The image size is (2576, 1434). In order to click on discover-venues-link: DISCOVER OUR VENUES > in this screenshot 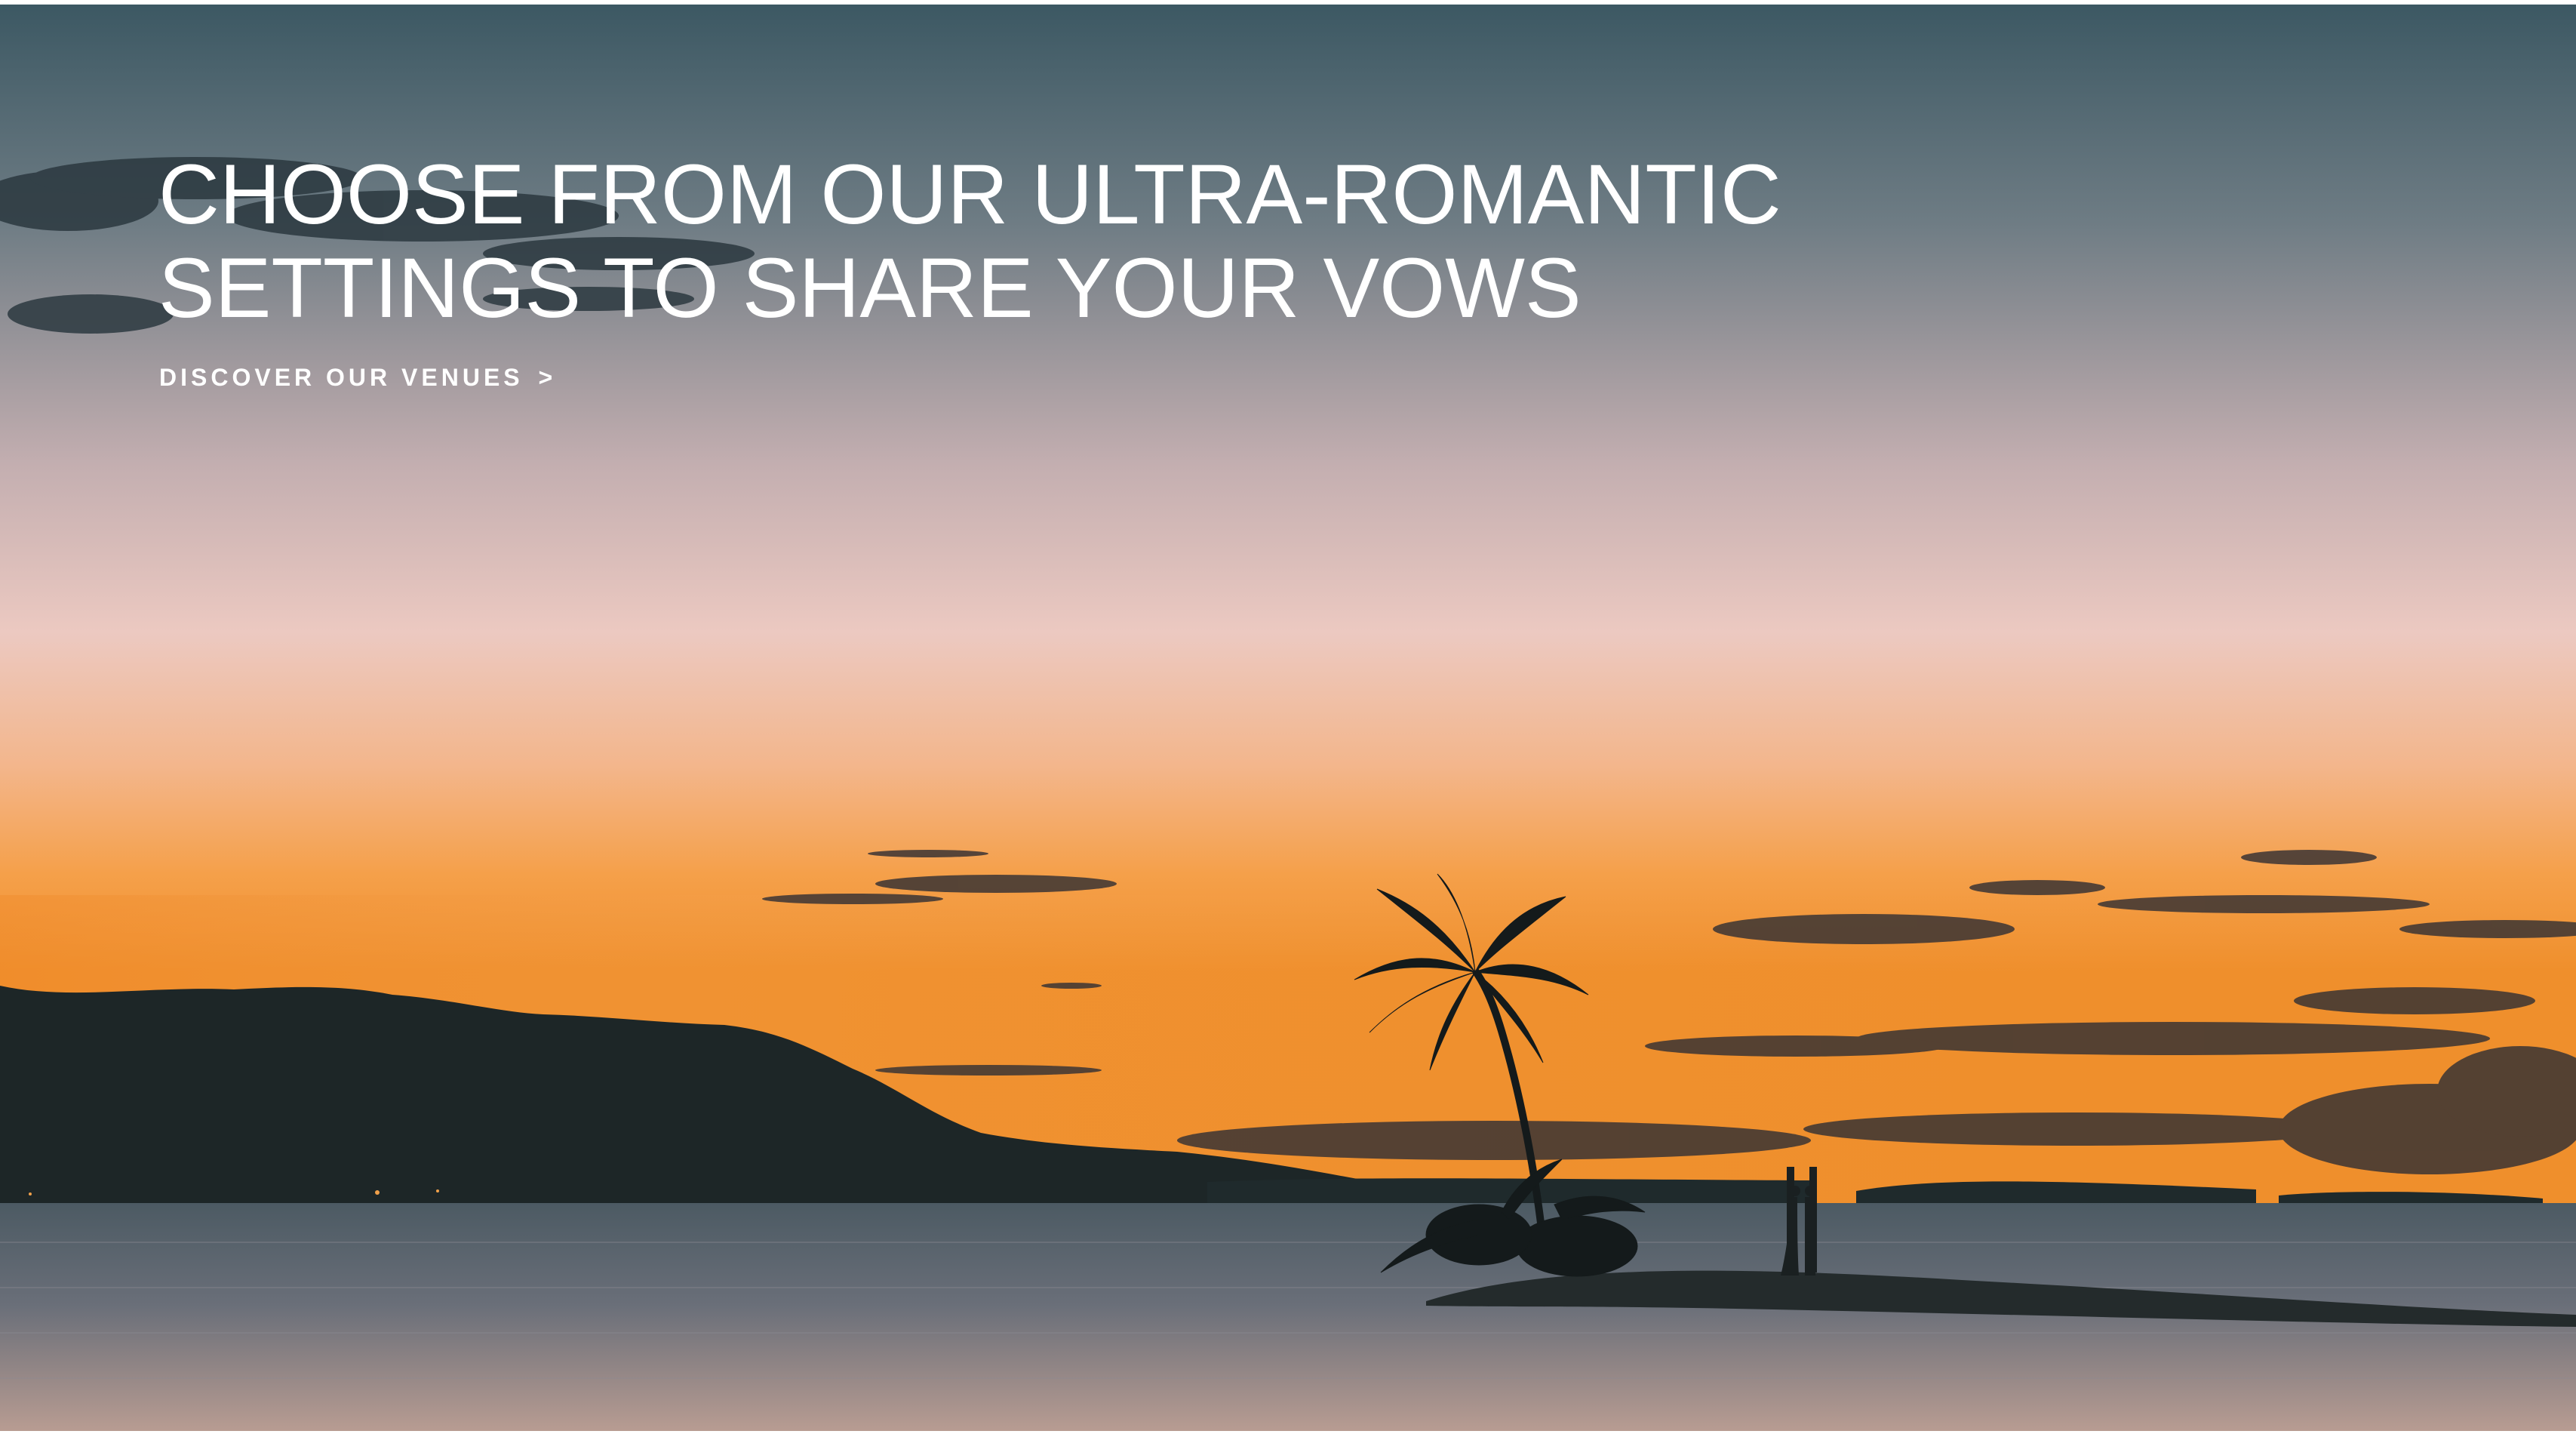, I will do `click(357, 378)`.